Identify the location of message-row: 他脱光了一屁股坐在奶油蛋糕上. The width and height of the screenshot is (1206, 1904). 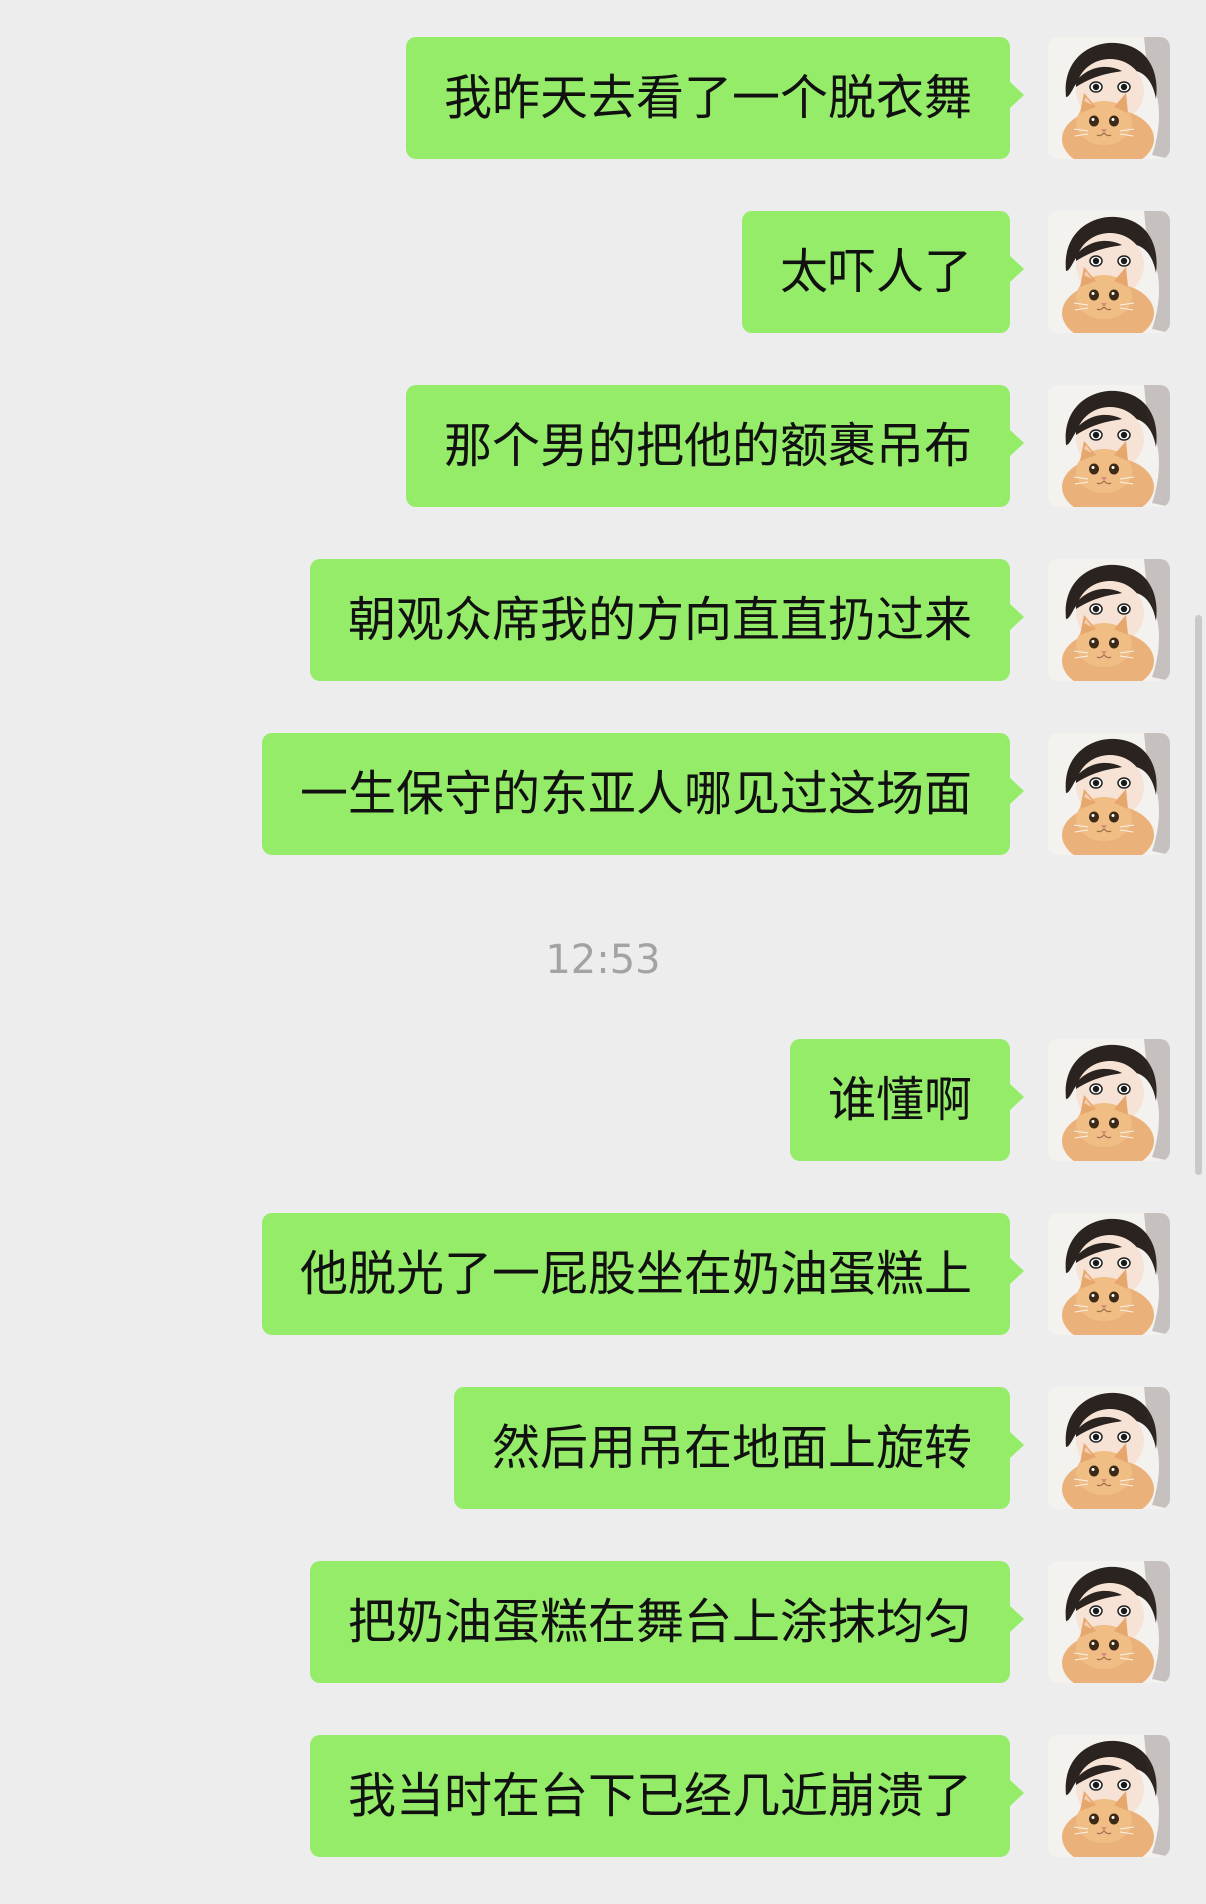
(603, 1274).